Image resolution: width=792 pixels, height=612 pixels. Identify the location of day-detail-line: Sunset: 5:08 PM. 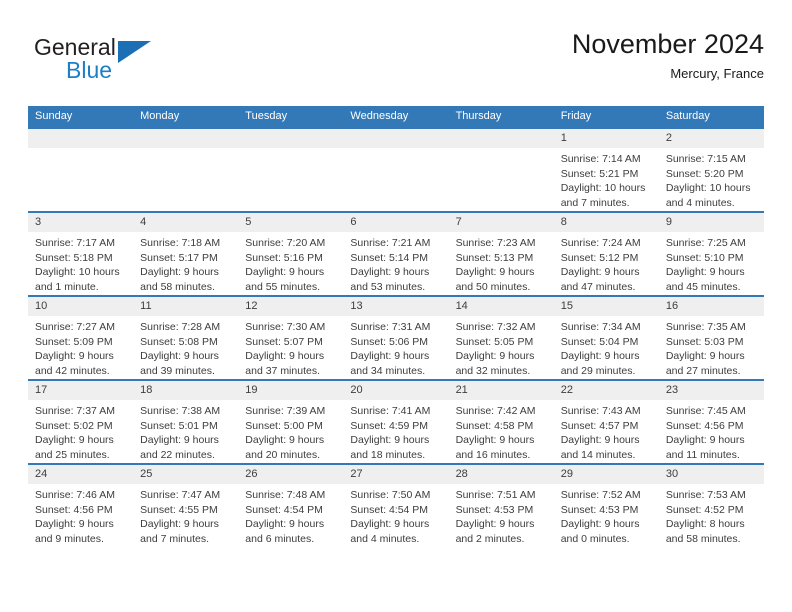
(179, 341).